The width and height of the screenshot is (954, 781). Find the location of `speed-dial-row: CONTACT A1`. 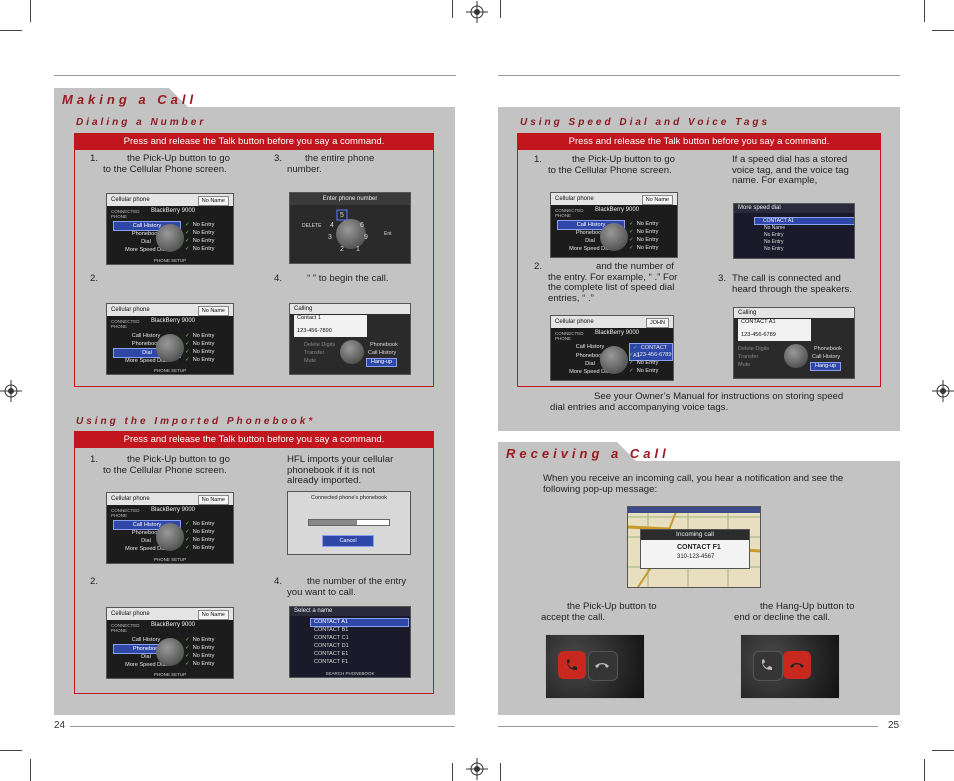

speed-dial-row: CONTACT A1 is located at coordinates (804, 221).